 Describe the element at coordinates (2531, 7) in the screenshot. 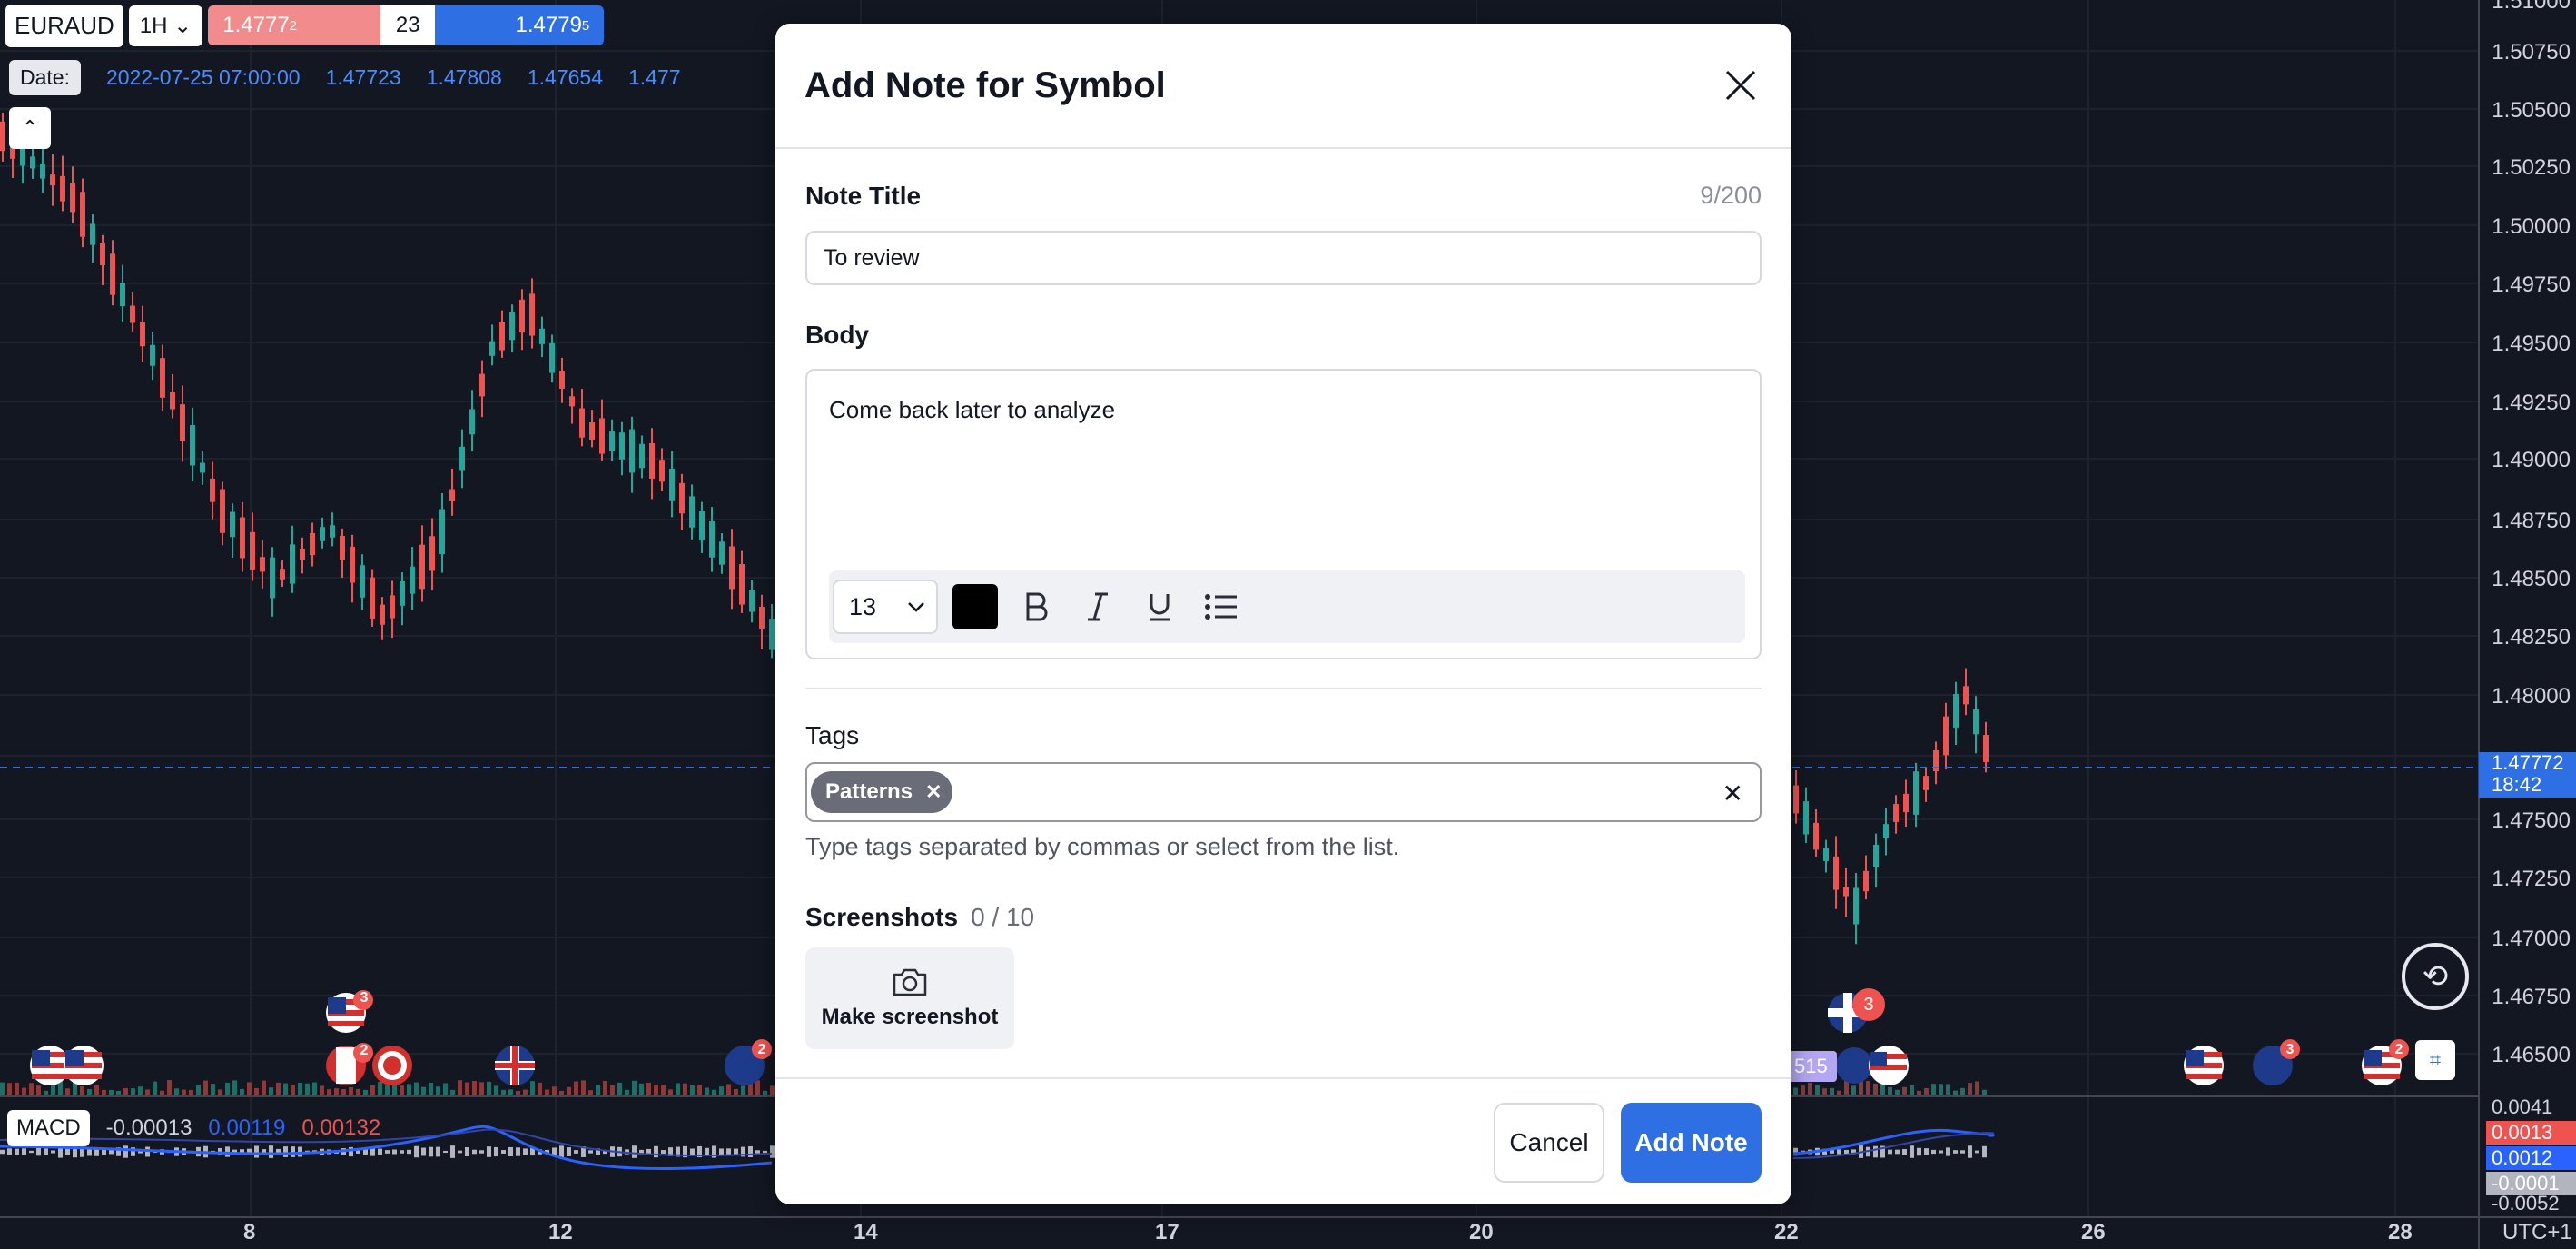

I see `price-tick: 1.51000` at that location.